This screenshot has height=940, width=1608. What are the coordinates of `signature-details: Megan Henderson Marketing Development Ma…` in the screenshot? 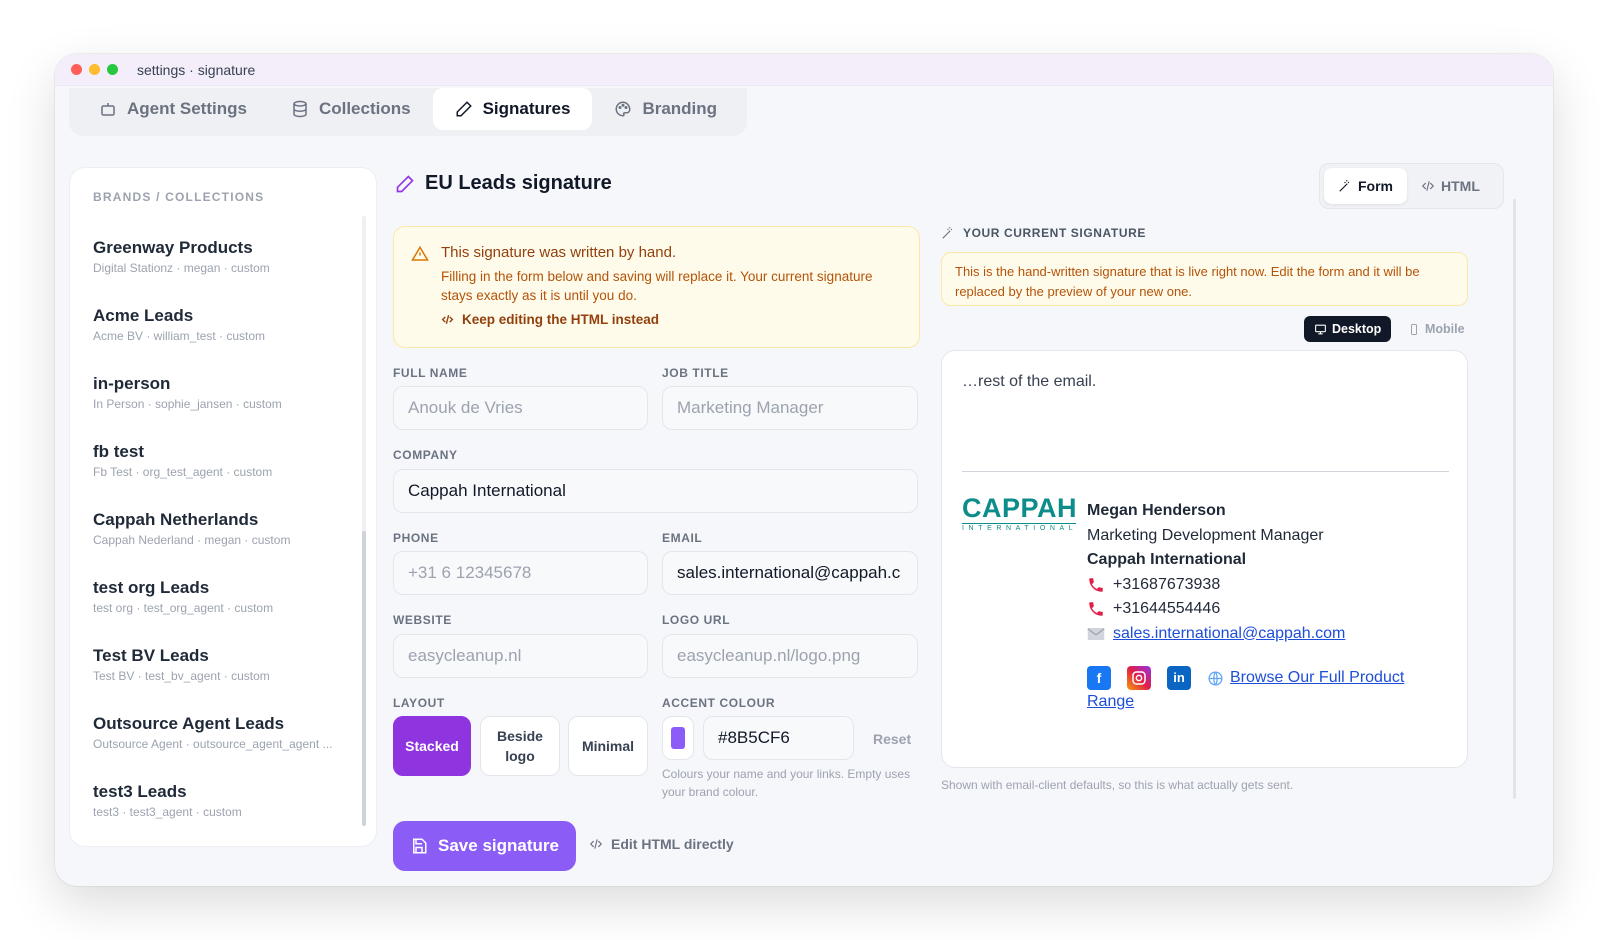 It's located at (1262, 572).